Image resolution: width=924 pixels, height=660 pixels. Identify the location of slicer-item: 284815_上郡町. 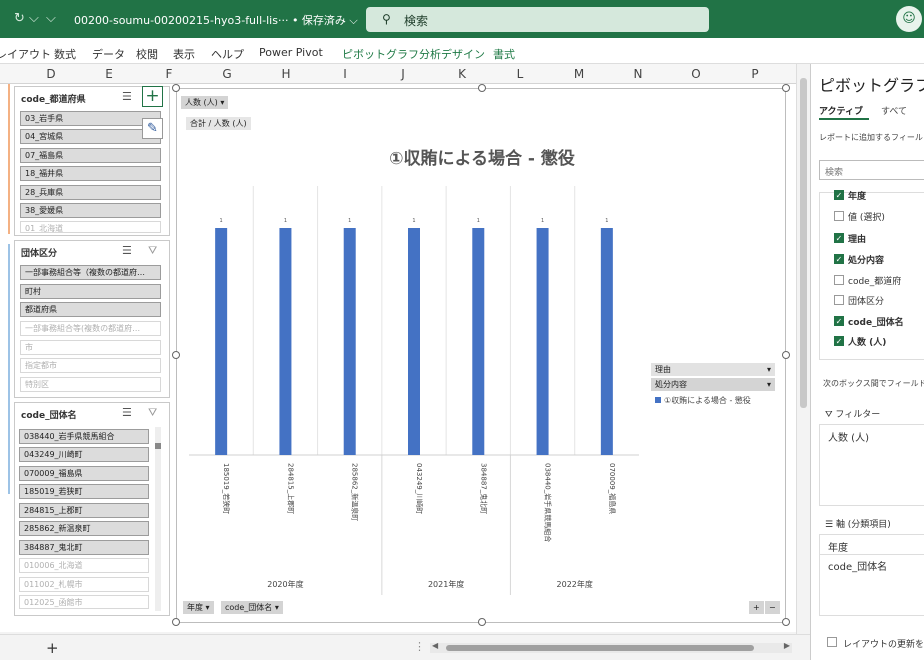
(84, 510).